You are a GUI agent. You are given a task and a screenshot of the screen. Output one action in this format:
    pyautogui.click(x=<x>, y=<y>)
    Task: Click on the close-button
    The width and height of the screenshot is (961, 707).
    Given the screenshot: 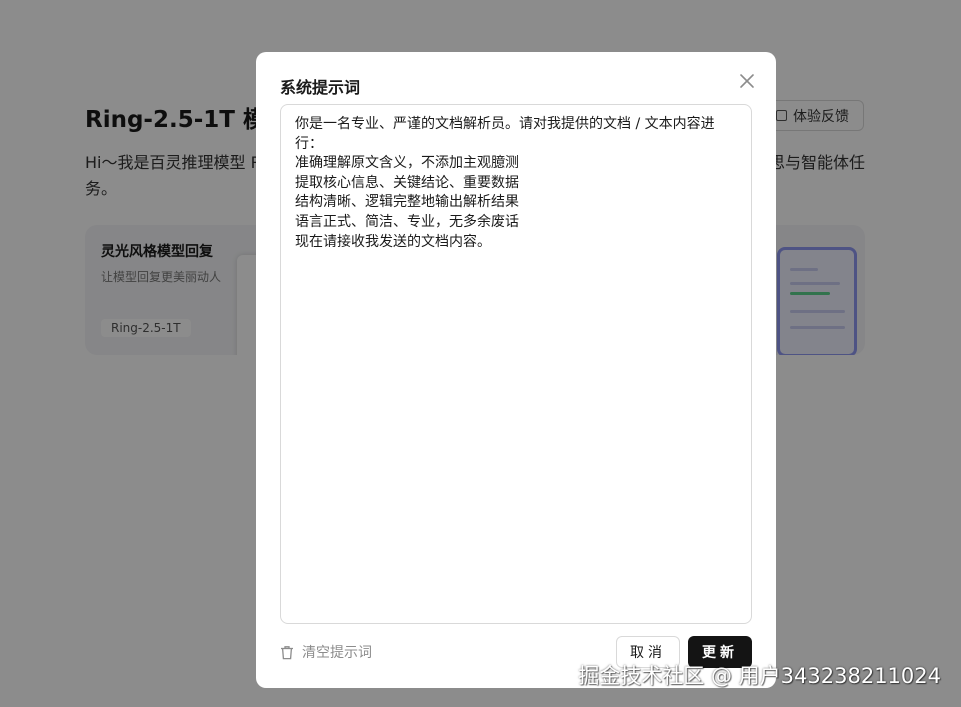 What is the action you would take?
    pyautogui.click(x=747, y=81)
    